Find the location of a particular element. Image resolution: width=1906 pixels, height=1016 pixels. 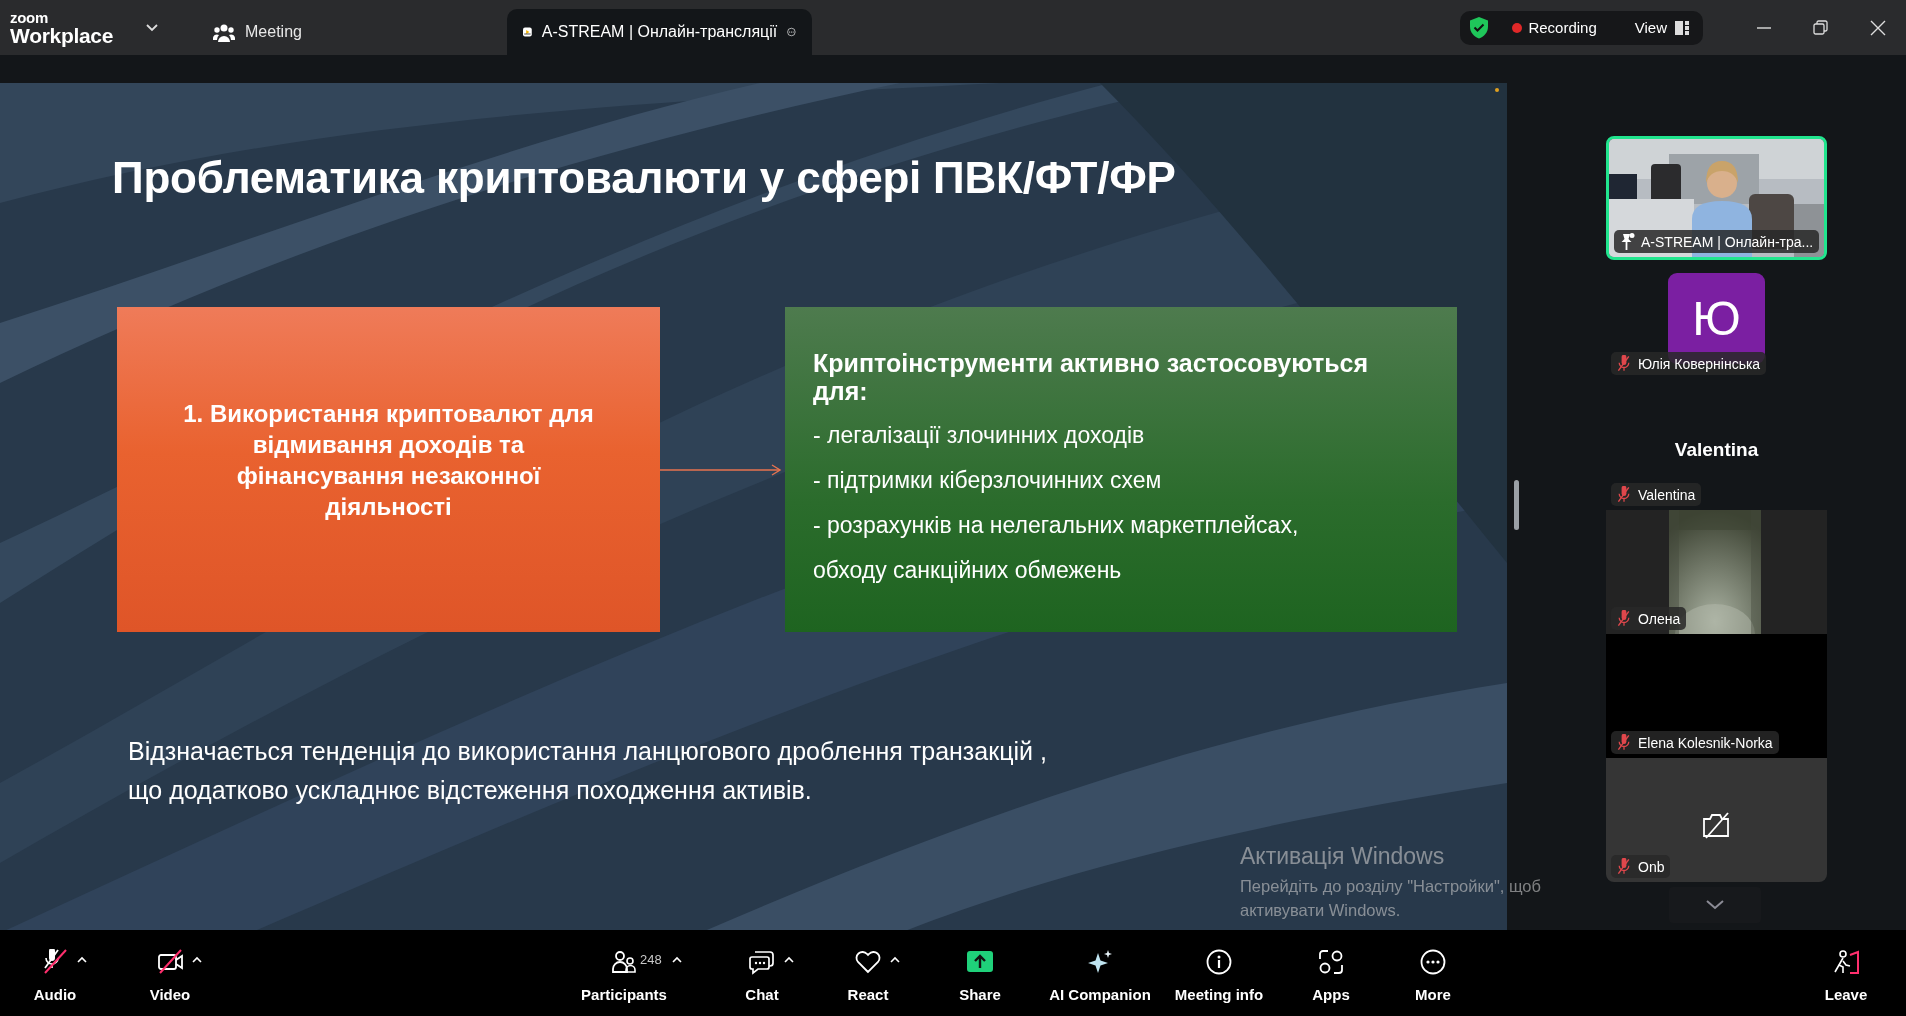

video-tile: Onb is located at coordinates (1716, 820).